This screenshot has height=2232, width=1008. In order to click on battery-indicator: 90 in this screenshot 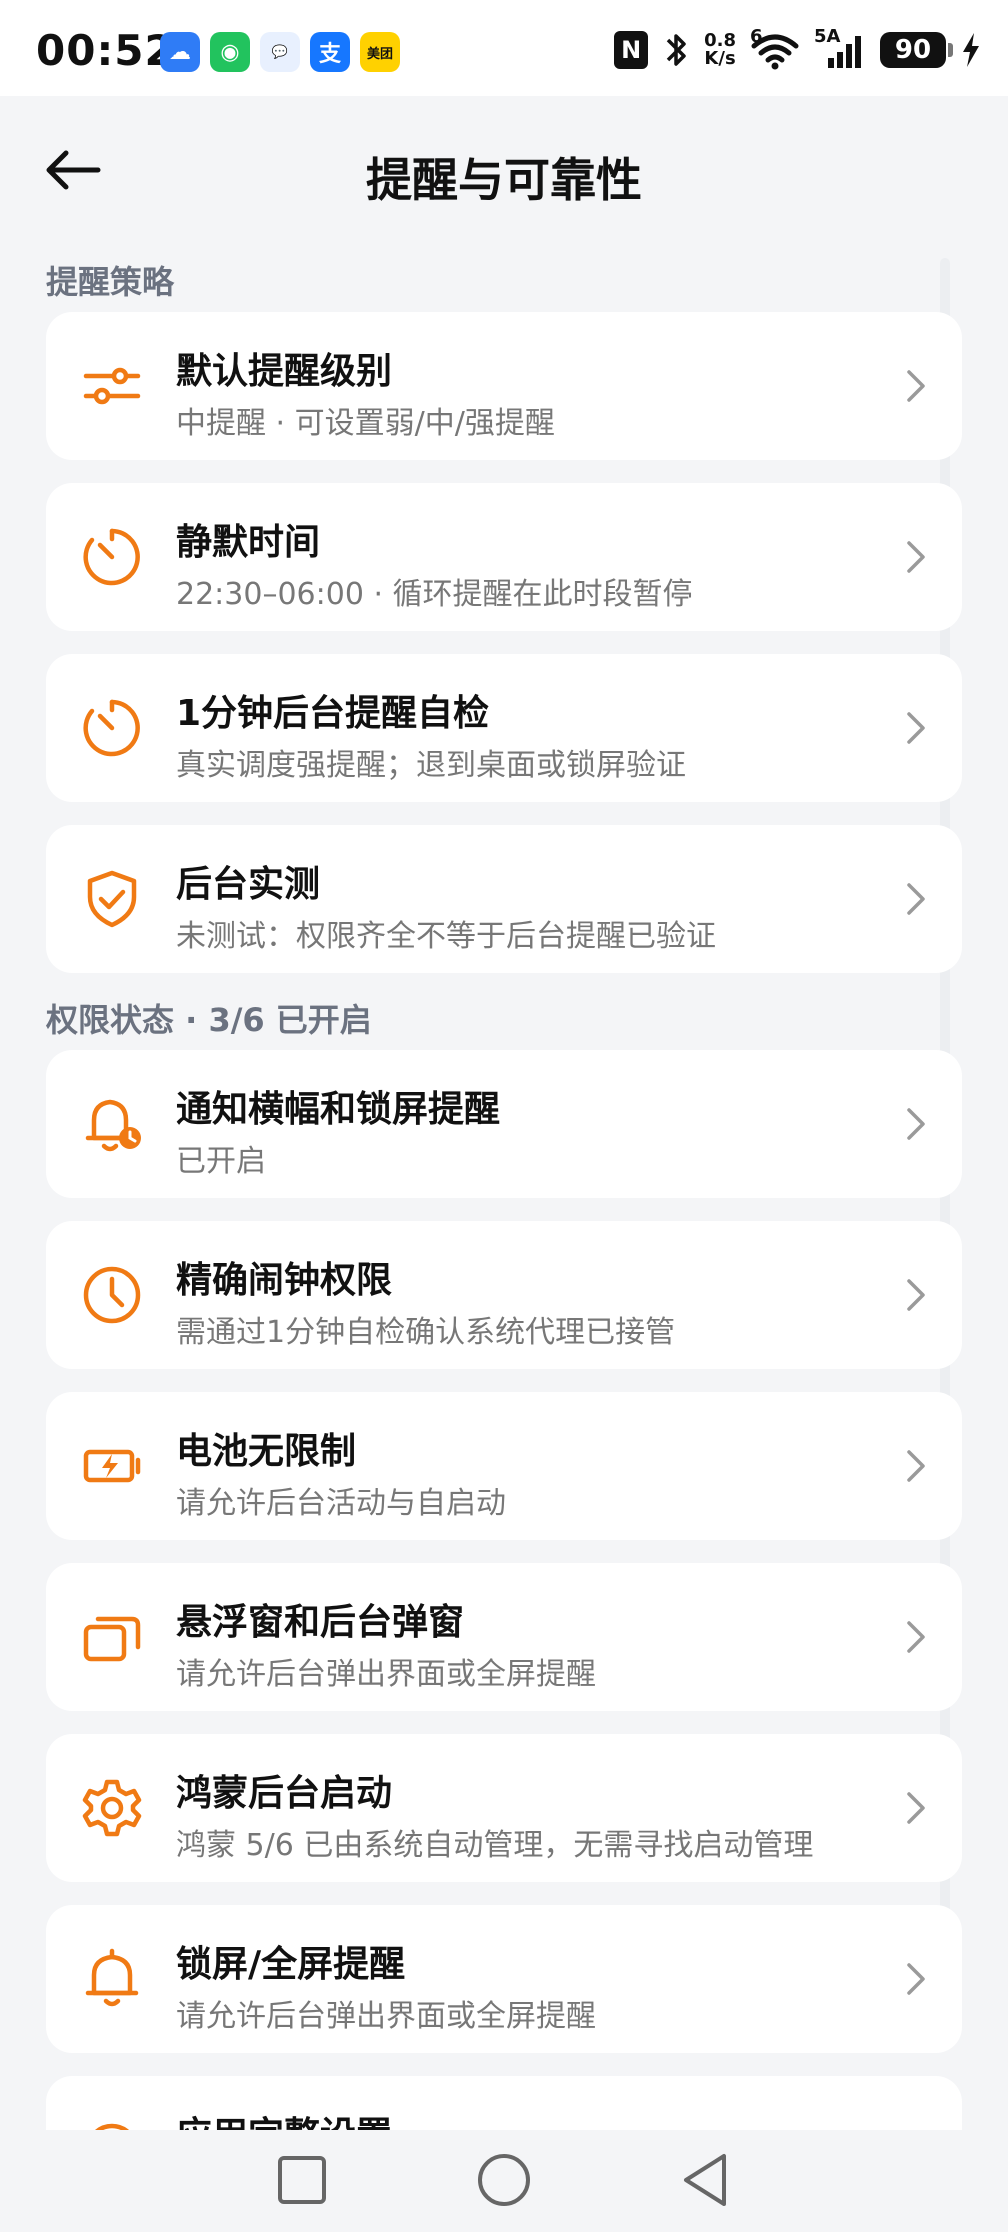, I will do `click(916, 50)`.